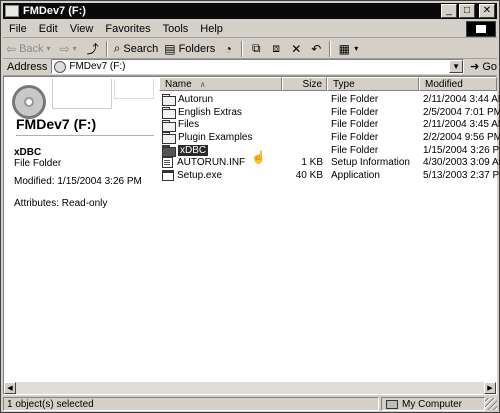  What do you see at coordinates (167, 163) in the screenshot?
I see `setup-file-icon` at bounding box center [167, 163].